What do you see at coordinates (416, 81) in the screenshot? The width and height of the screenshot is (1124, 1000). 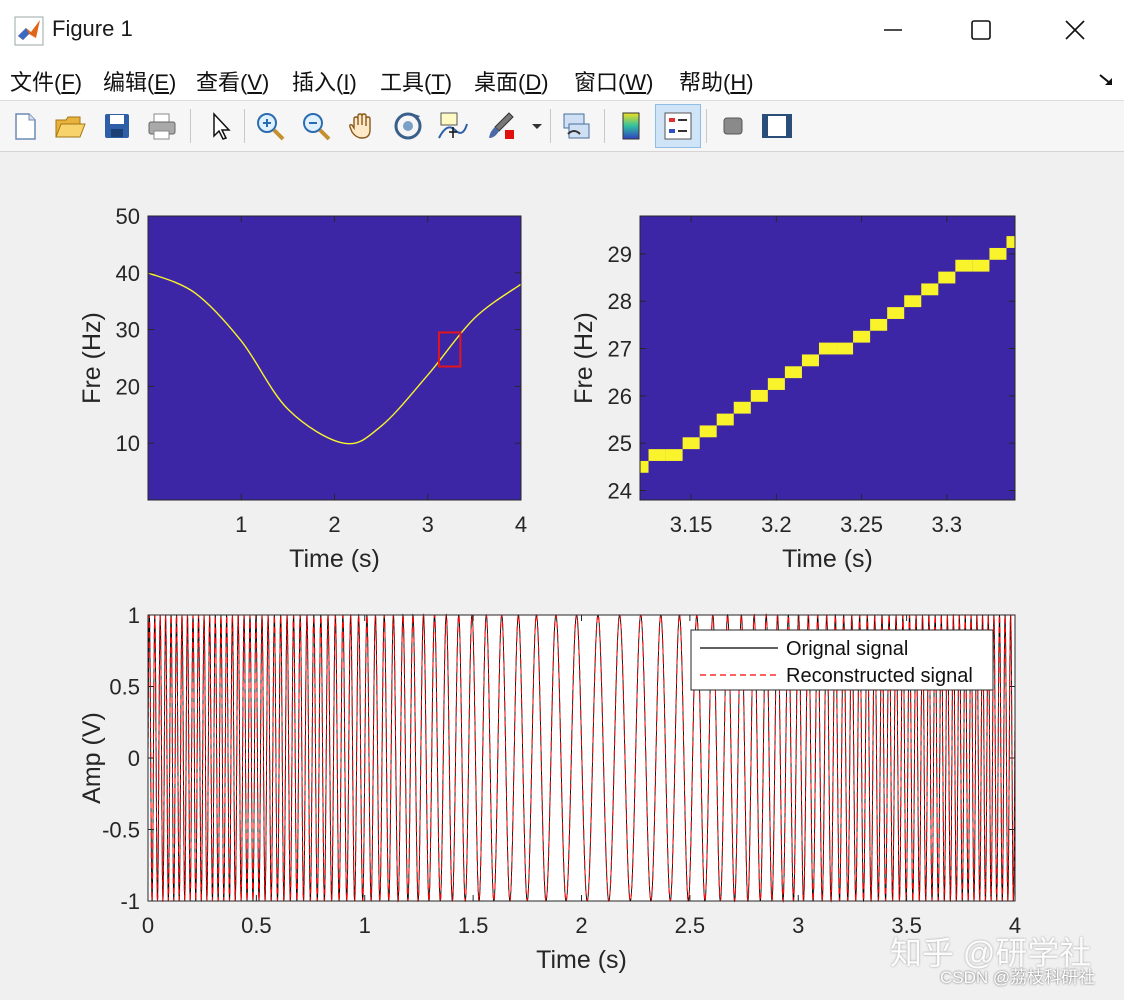 I see `menu-tools: 工具(T)` at bounding box center [416, 81].